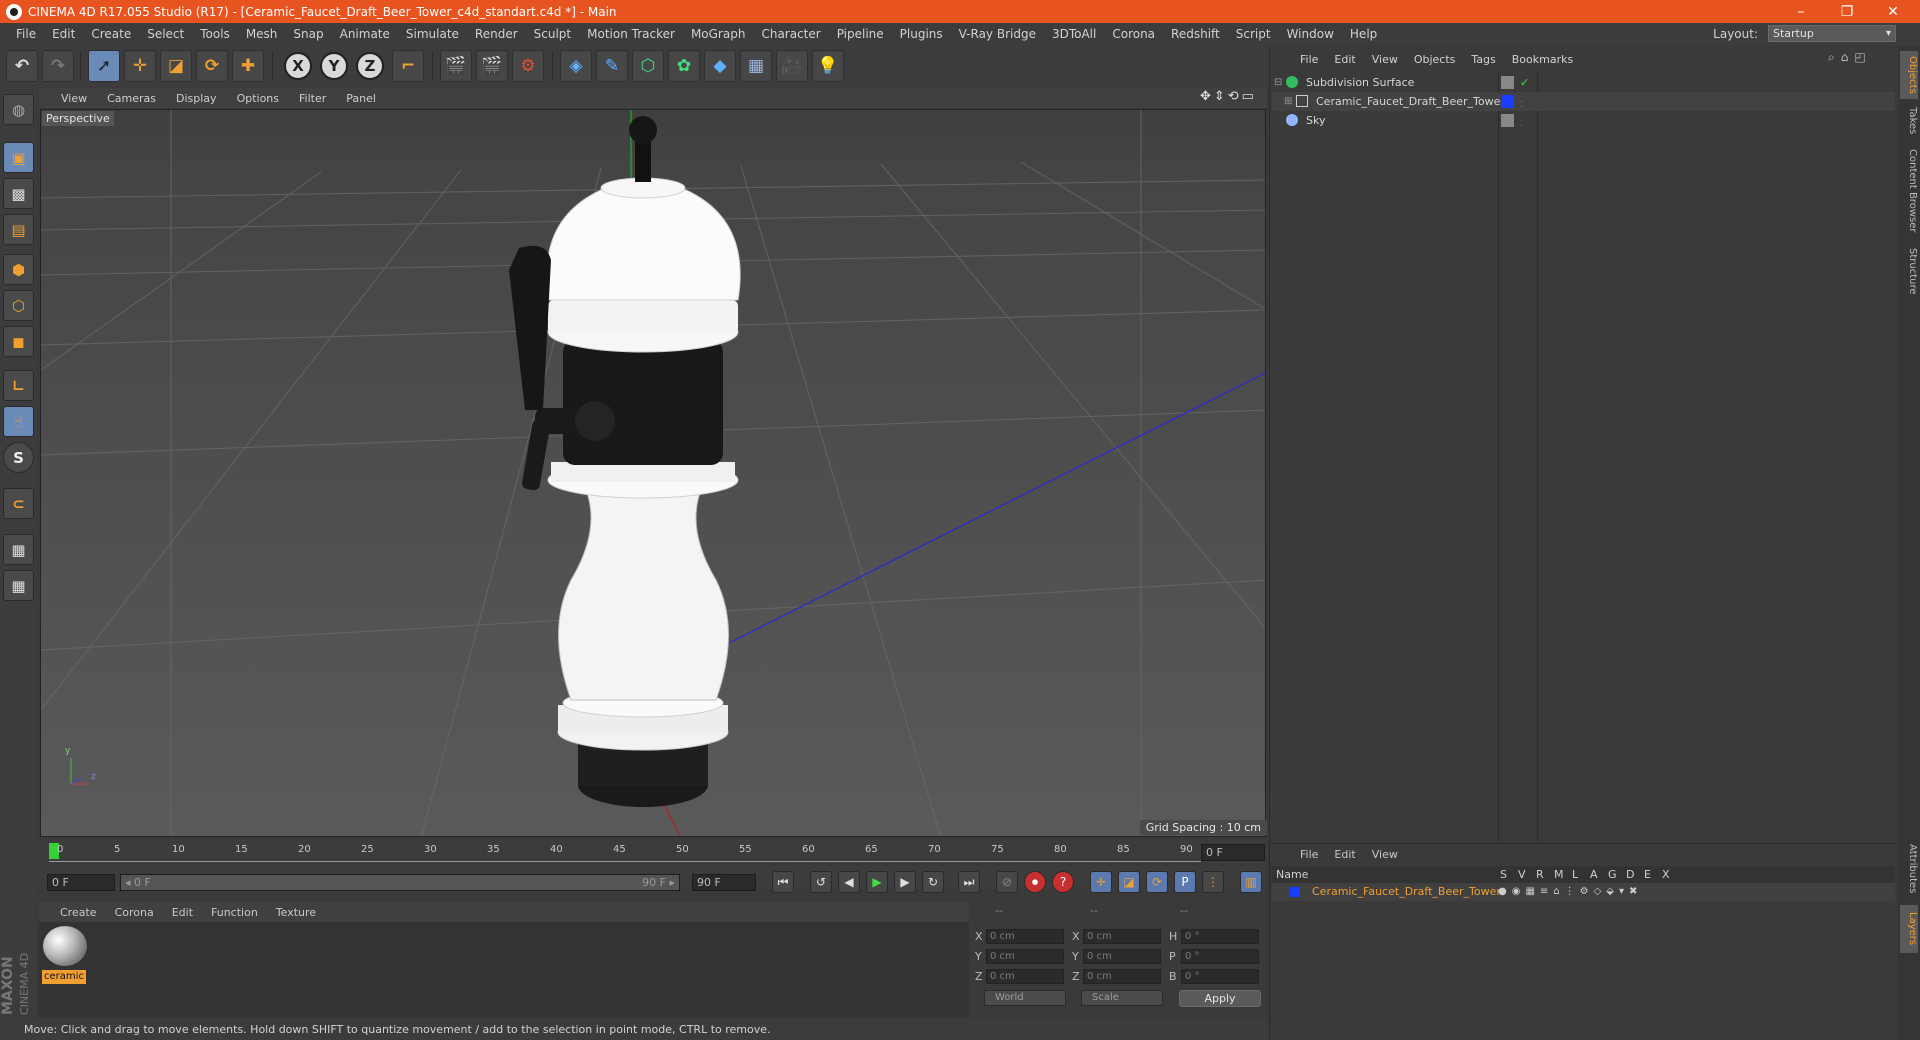 Image resolution: width=1920 pixels, height=1040 pixels. I want to click on tab-objects: Objects, so click(1909, 75).